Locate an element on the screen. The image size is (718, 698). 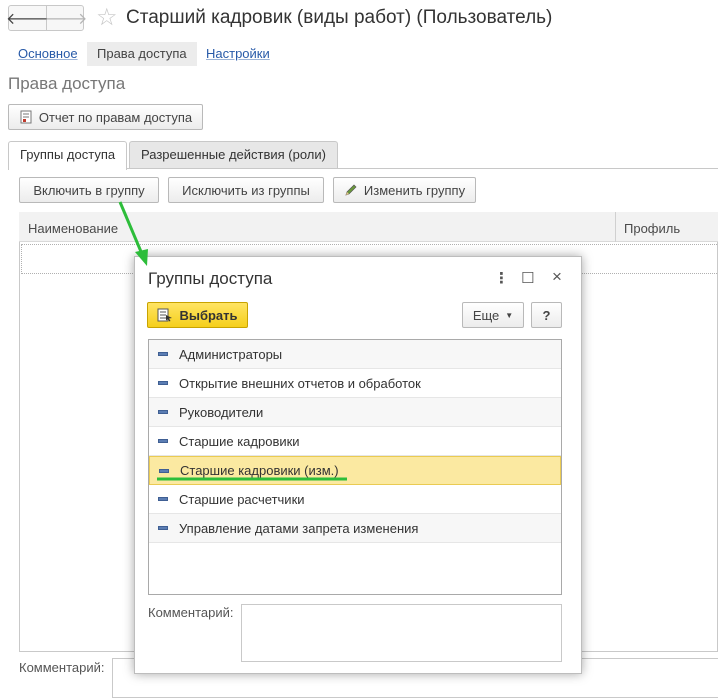
dialog-title: Группы доступа is located at coordinates (210, 278).